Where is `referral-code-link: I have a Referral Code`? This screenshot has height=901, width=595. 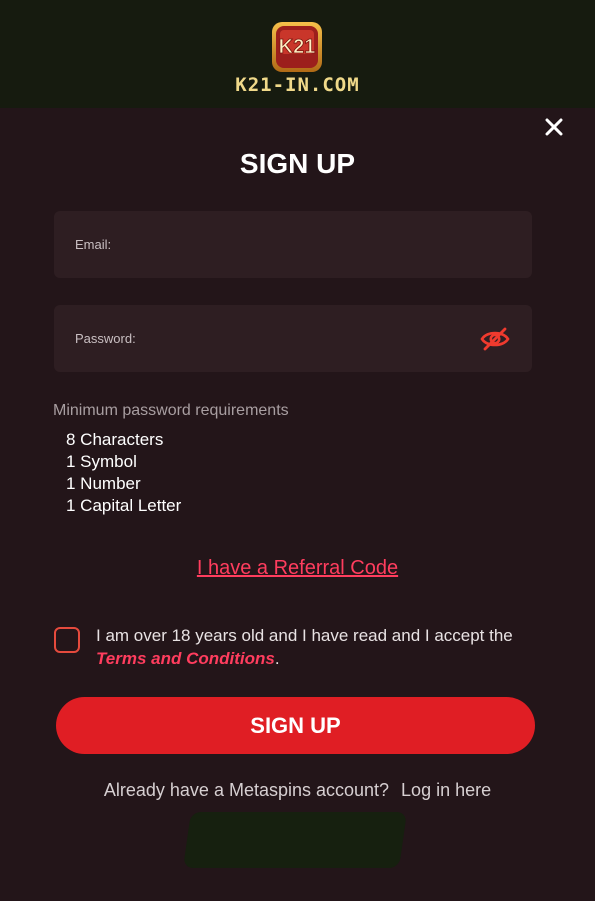 referral-code-link: I have a Referral Code is located at coordinates (297, 568).